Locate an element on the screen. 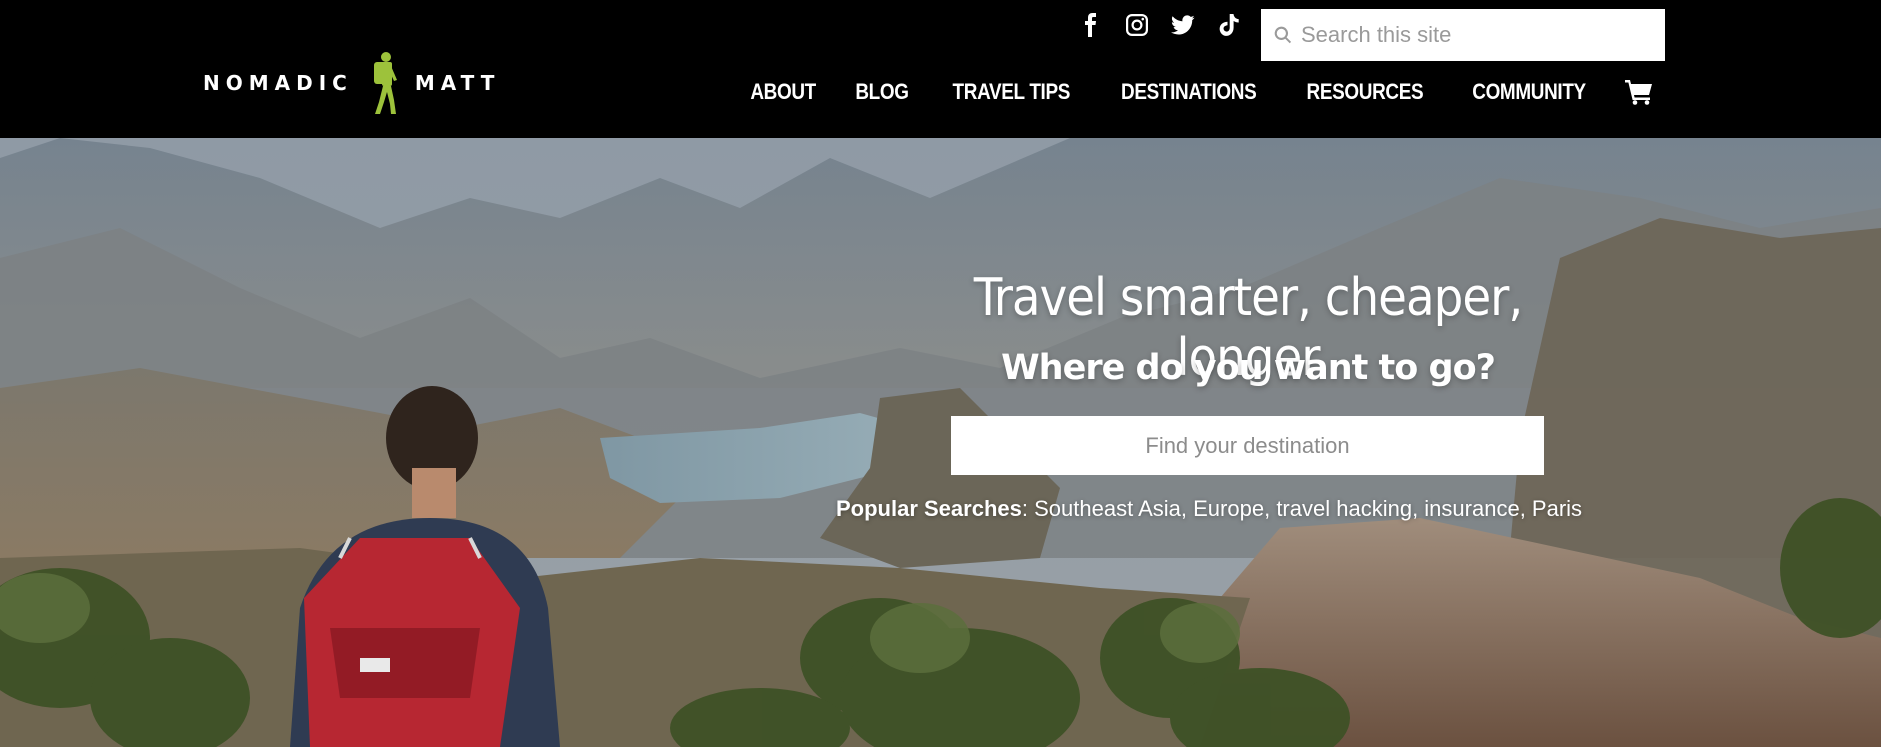  popular-search-link: Paris is located at coordinates (1557, 508).